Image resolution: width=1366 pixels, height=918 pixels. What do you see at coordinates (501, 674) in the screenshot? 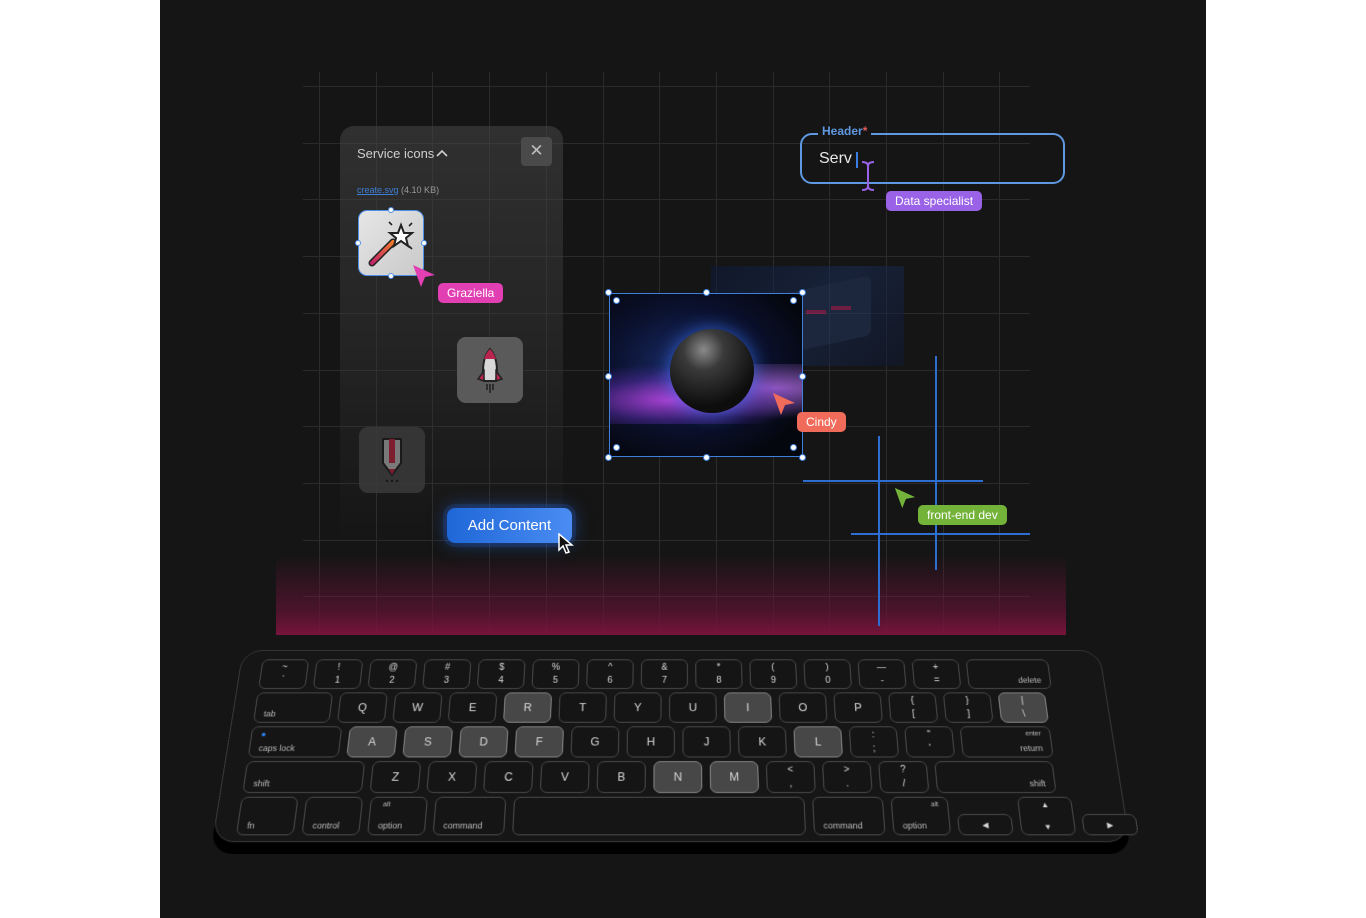
I see `key-4: $4` at bounding box center [501, 674].